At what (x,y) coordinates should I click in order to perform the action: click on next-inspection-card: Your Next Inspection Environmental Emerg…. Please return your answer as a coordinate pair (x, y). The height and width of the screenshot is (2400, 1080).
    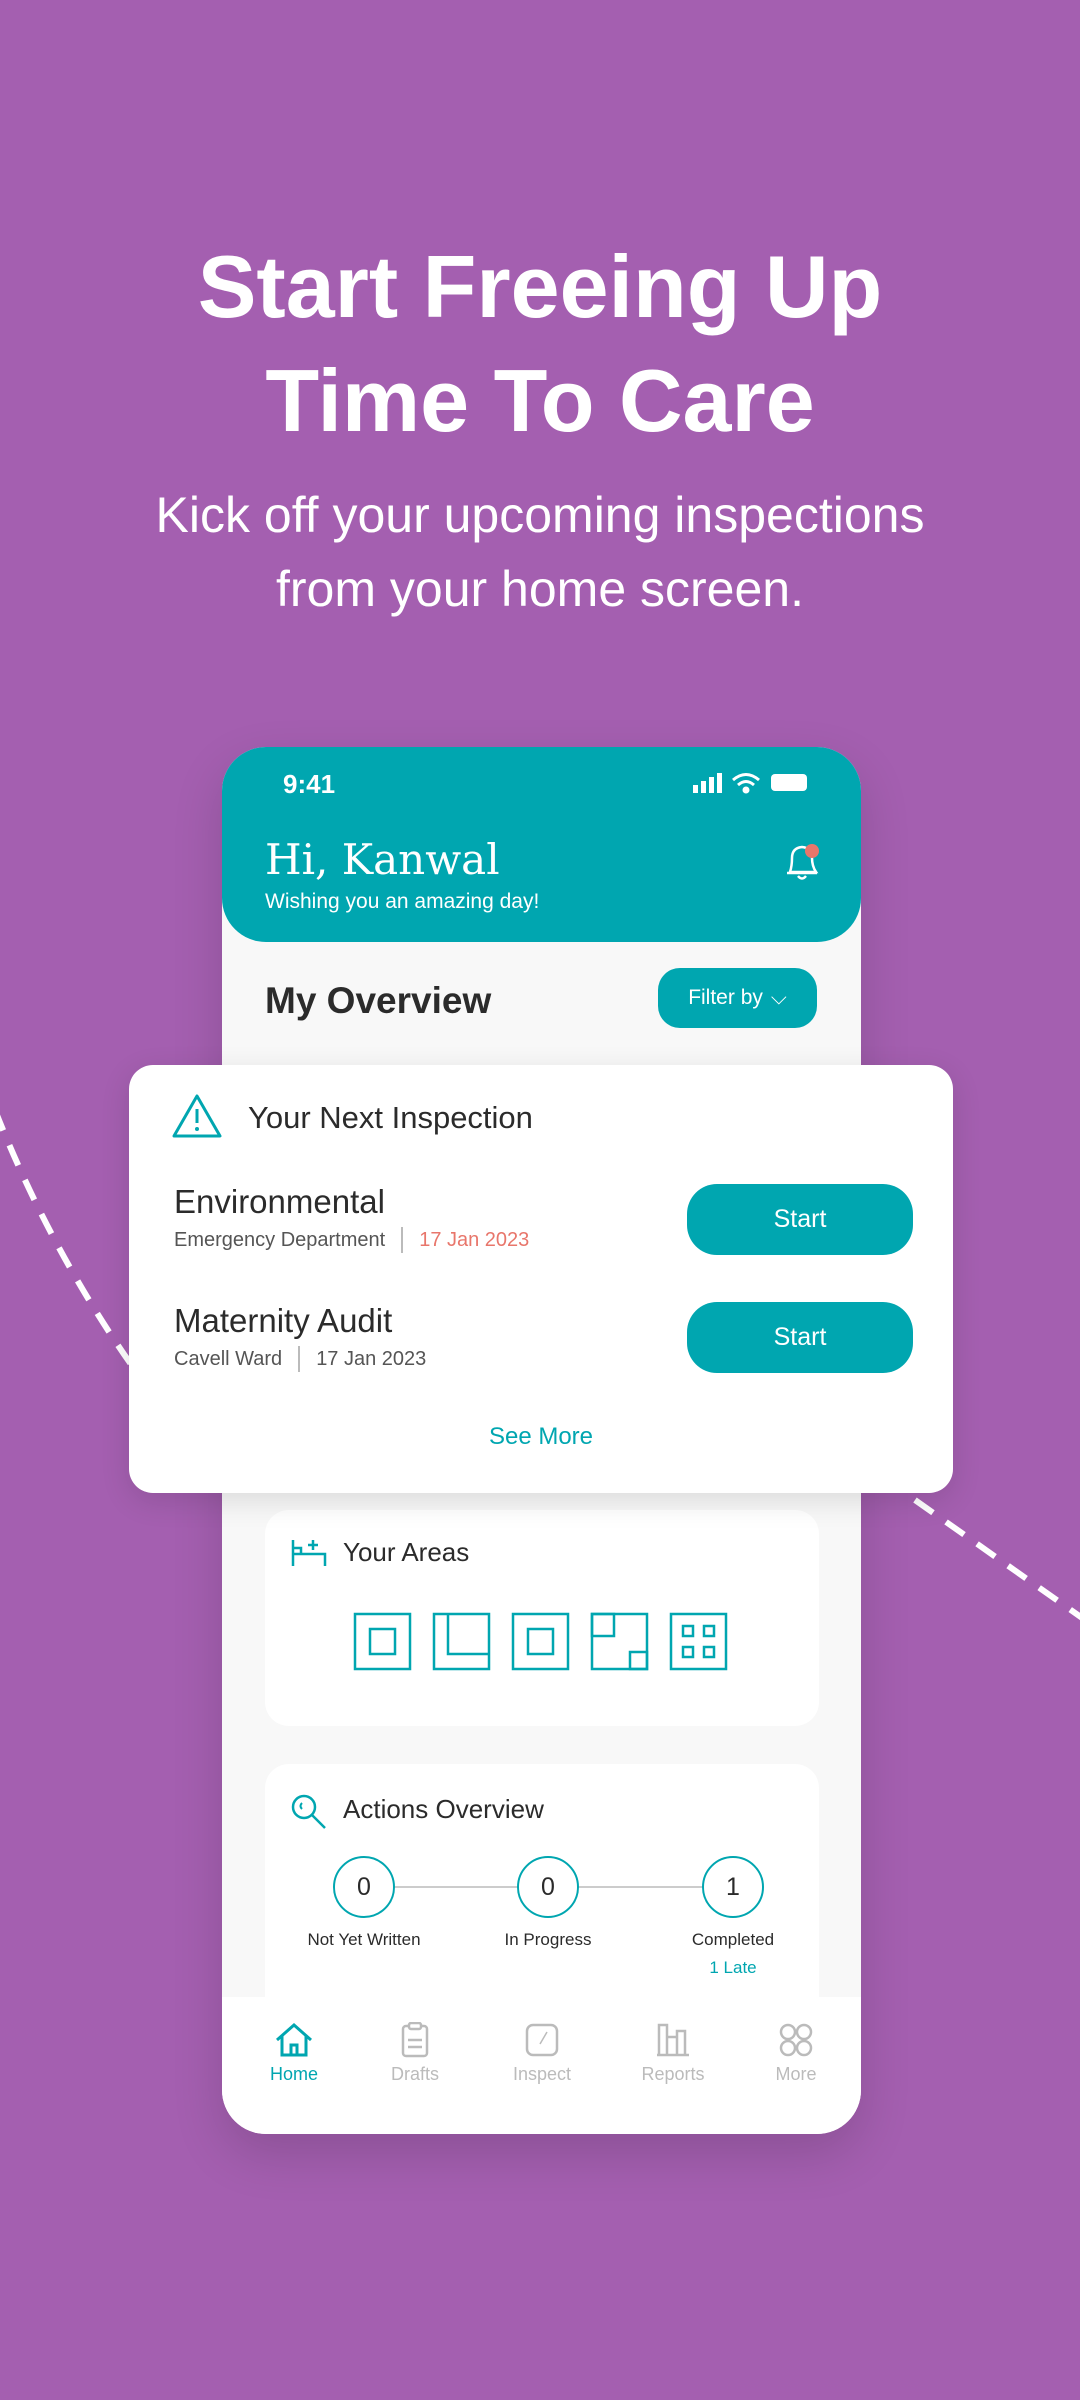
    Looking at the image, I should click on (541, 1279).